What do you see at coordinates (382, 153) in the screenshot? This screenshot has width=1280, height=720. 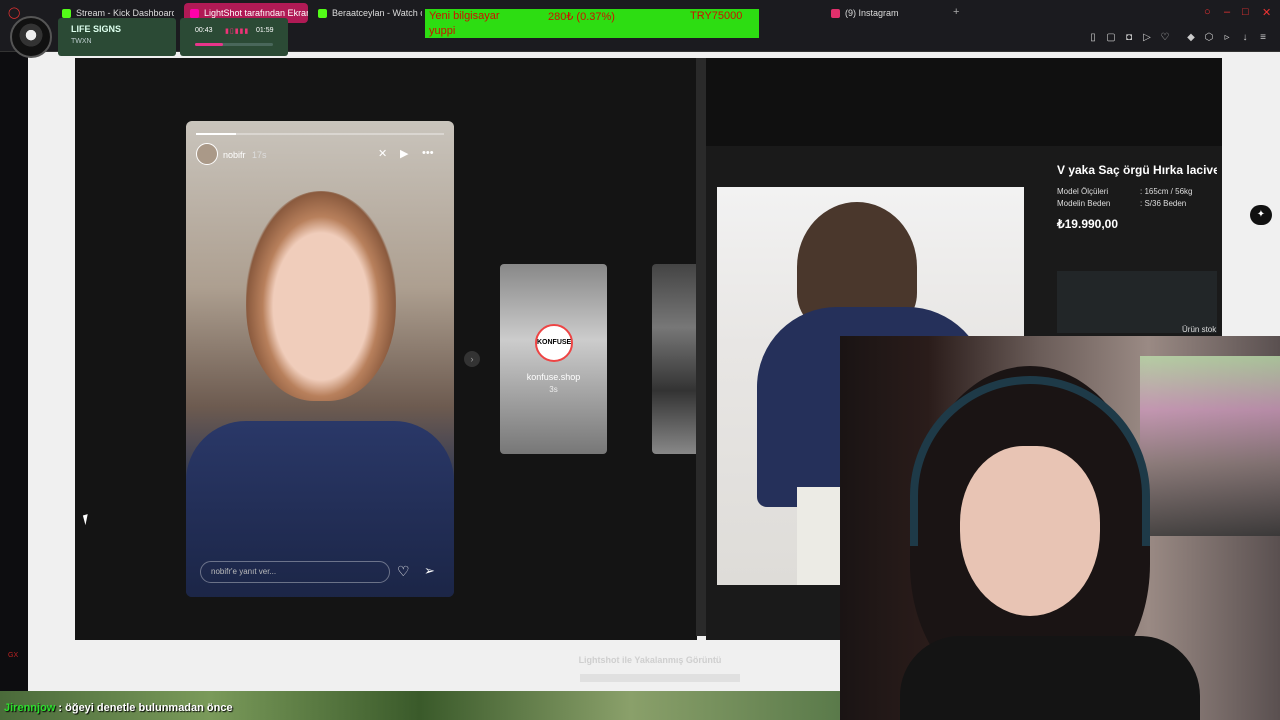 I see `mute-icon: ✕` at bounding box center [382, 153].